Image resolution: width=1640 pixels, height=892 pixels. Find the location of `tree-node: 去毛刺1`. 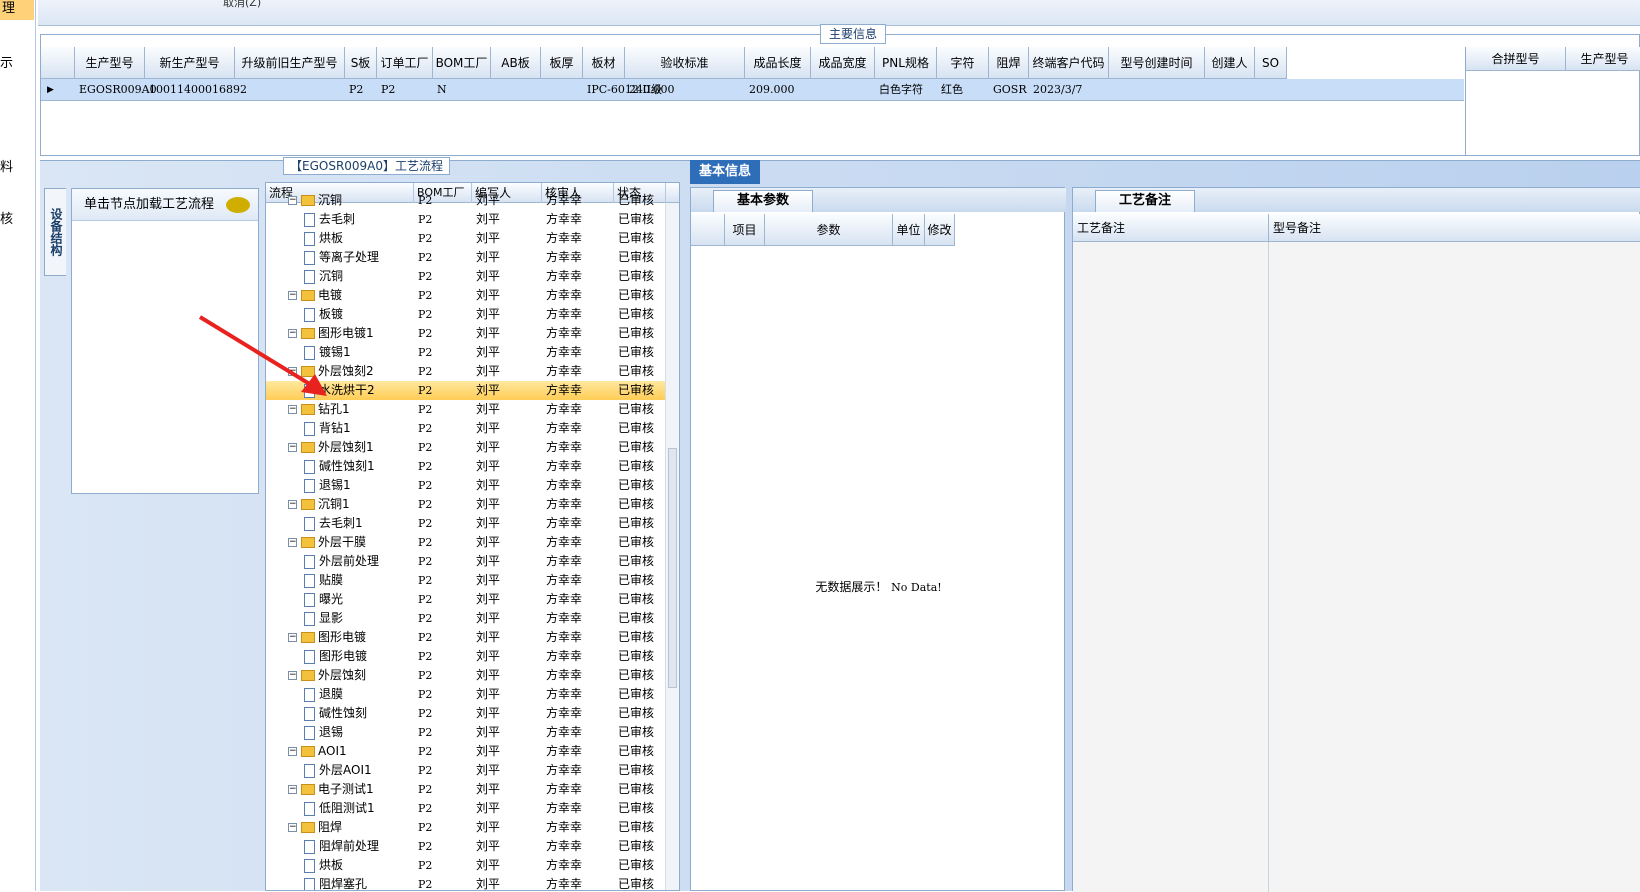

tree-node: 去毛刺1 is located at coordinates (333, 523).